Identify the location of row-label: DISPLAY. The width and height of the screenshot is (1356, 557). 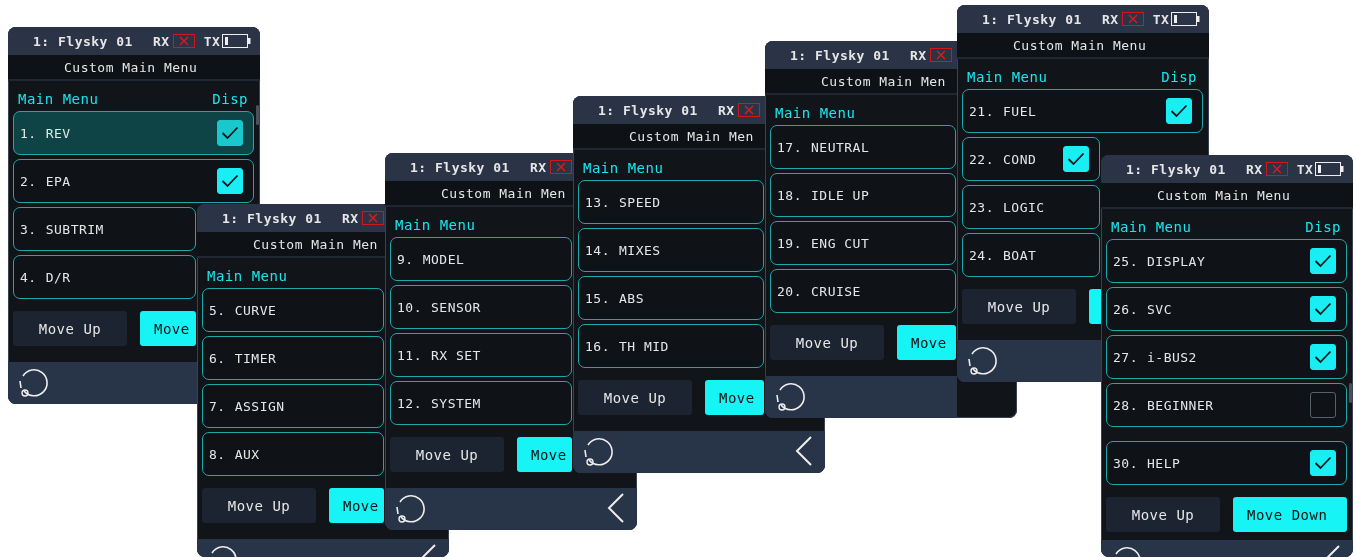
(1176, 261).